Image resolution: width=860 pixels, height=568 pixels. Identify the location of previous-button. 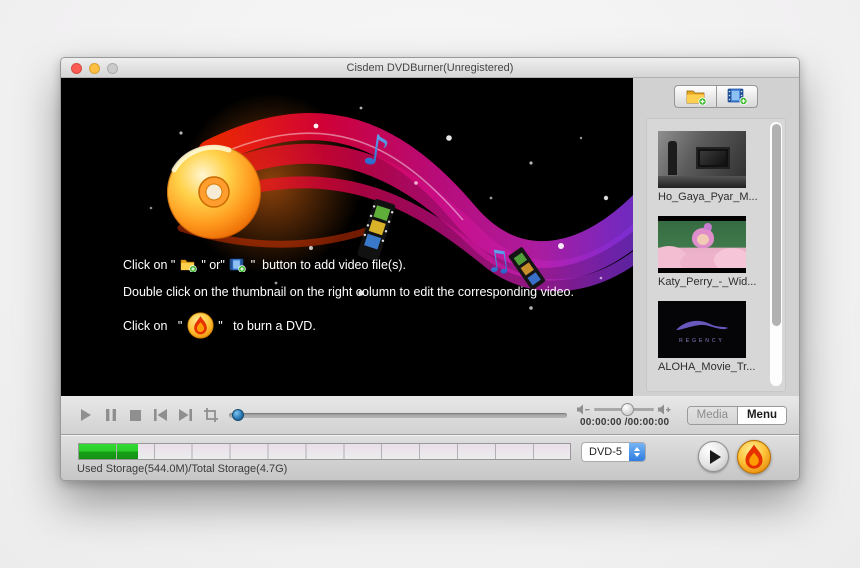
(160, 415).